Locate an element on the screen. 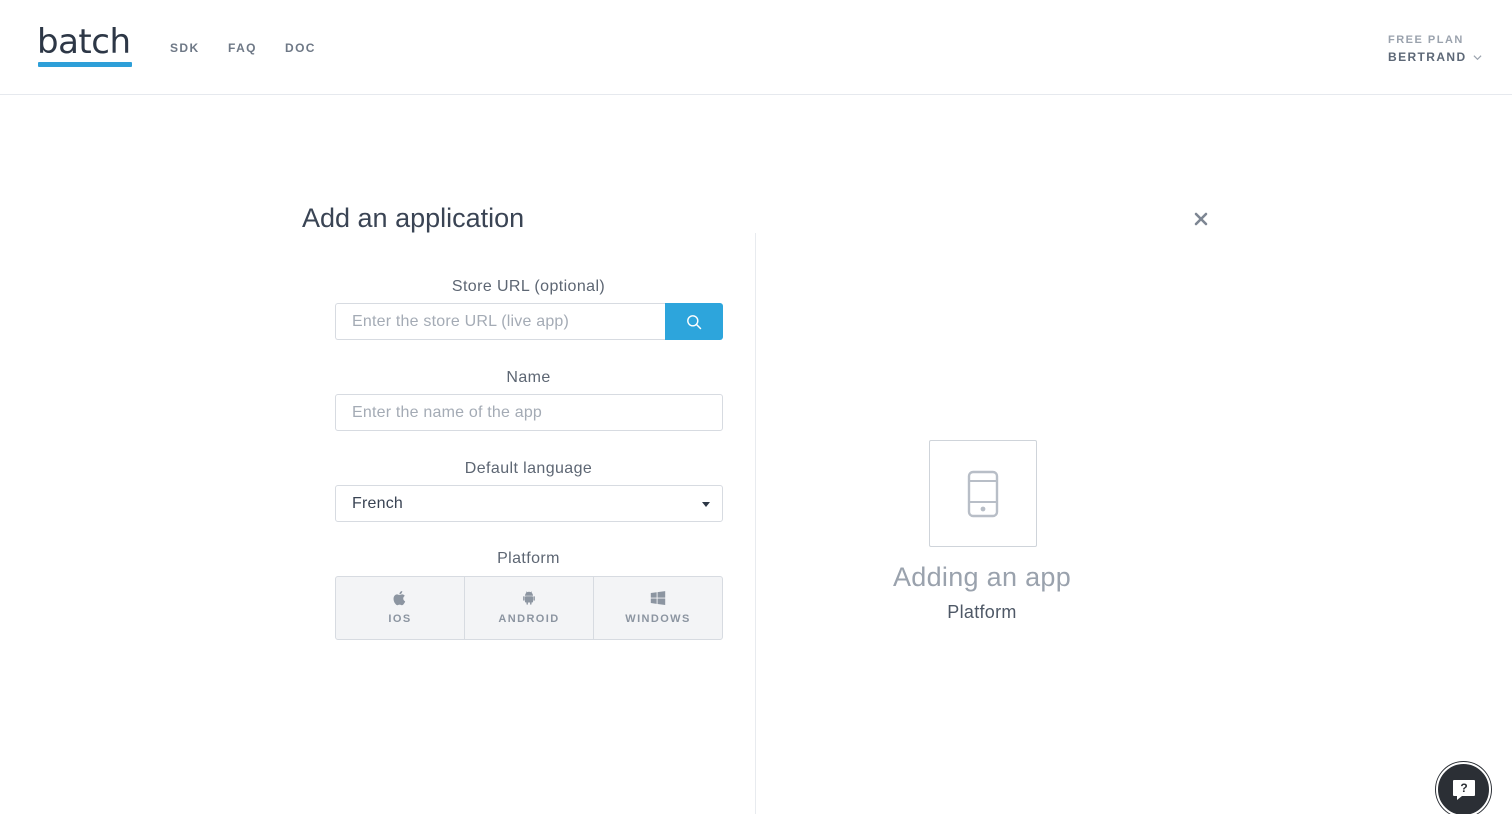  batch-logo: batch is located at coordinates (84, 42).